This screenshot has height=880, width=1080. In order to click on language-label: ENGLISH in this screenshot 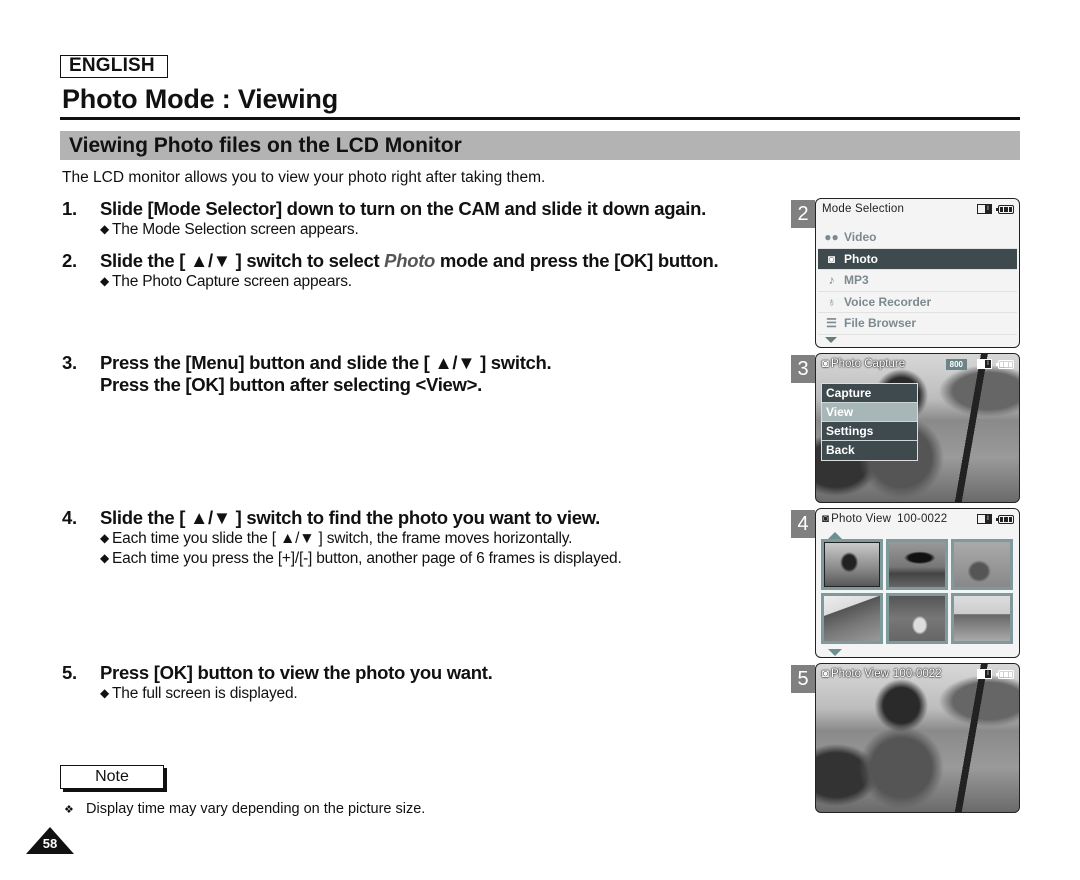, I will do `click(114, 66)`.